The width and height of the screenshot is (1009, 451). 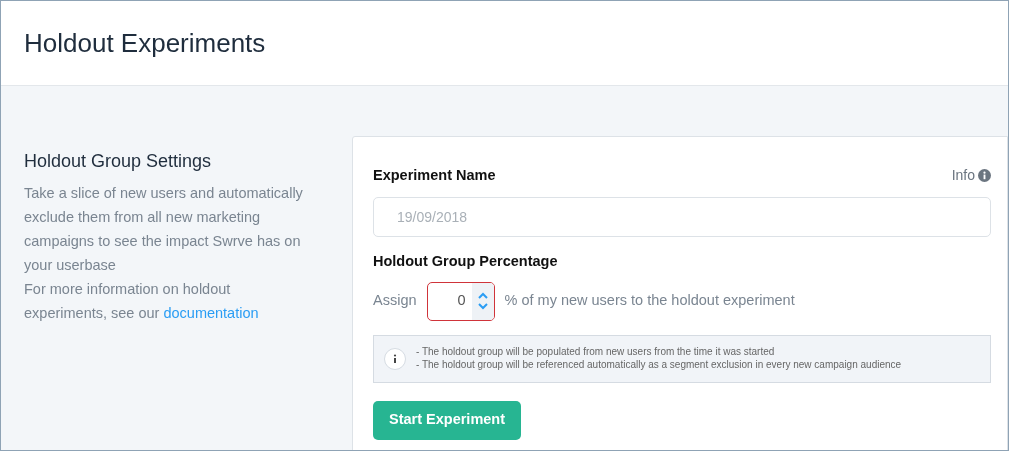 I want to click on experiment-name-field: 19/09/2018, so click(x=682, y=216).